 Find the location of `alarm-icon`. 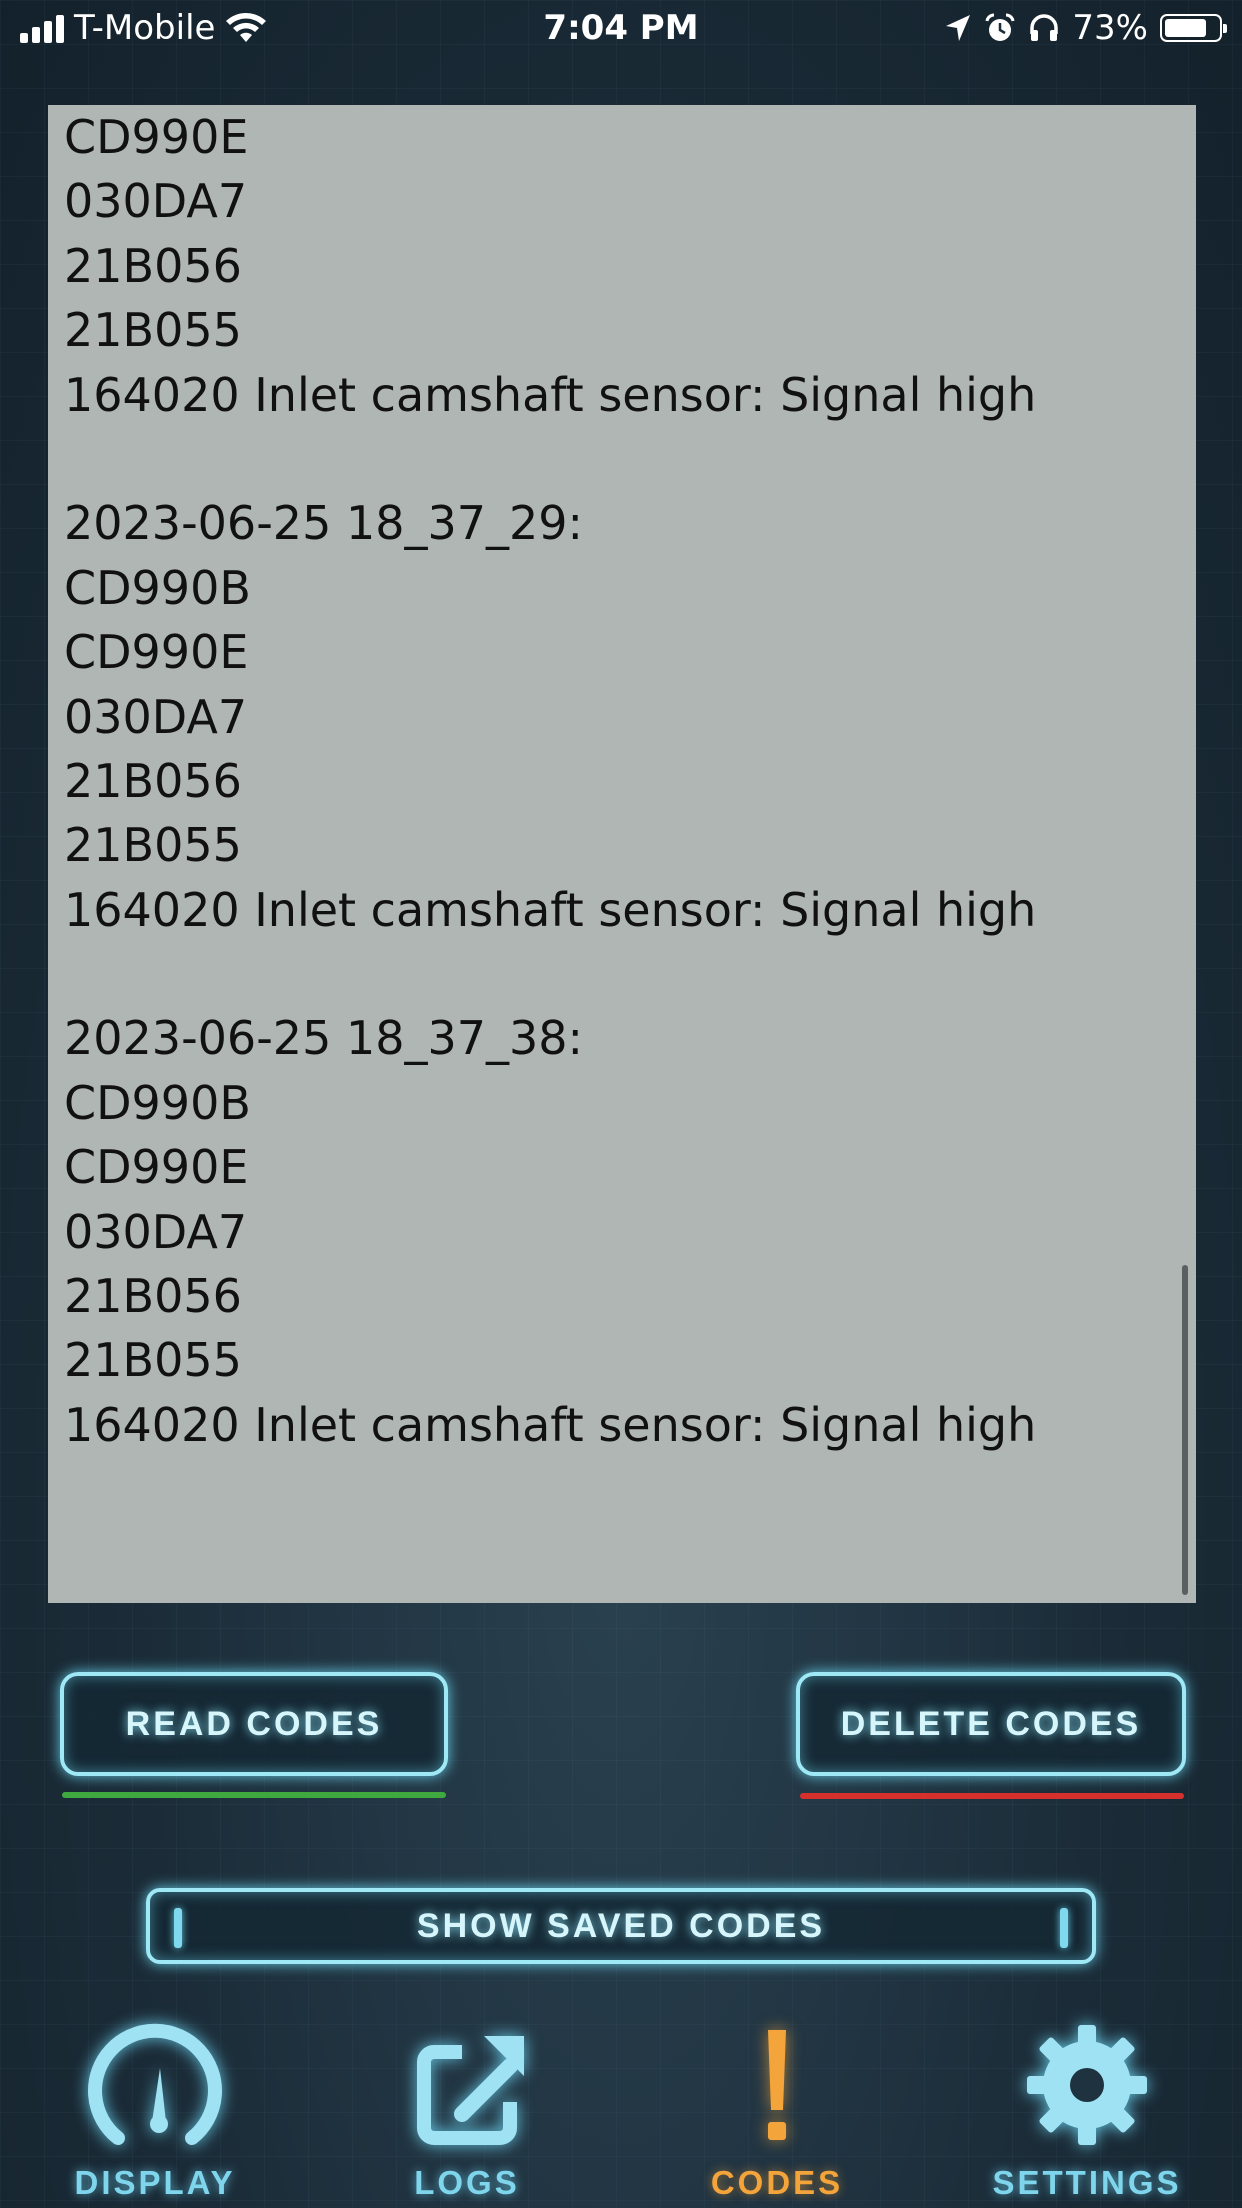

alarm-icon is located at coordinates (1000, 27).